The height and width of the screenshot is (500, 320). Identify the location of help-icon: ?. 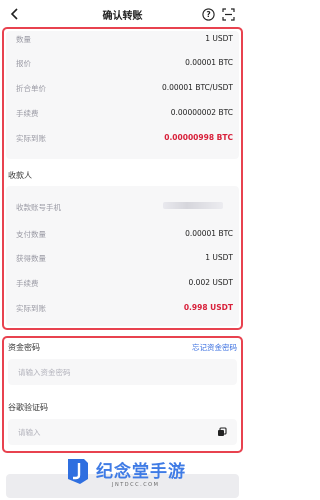
(208, 14).